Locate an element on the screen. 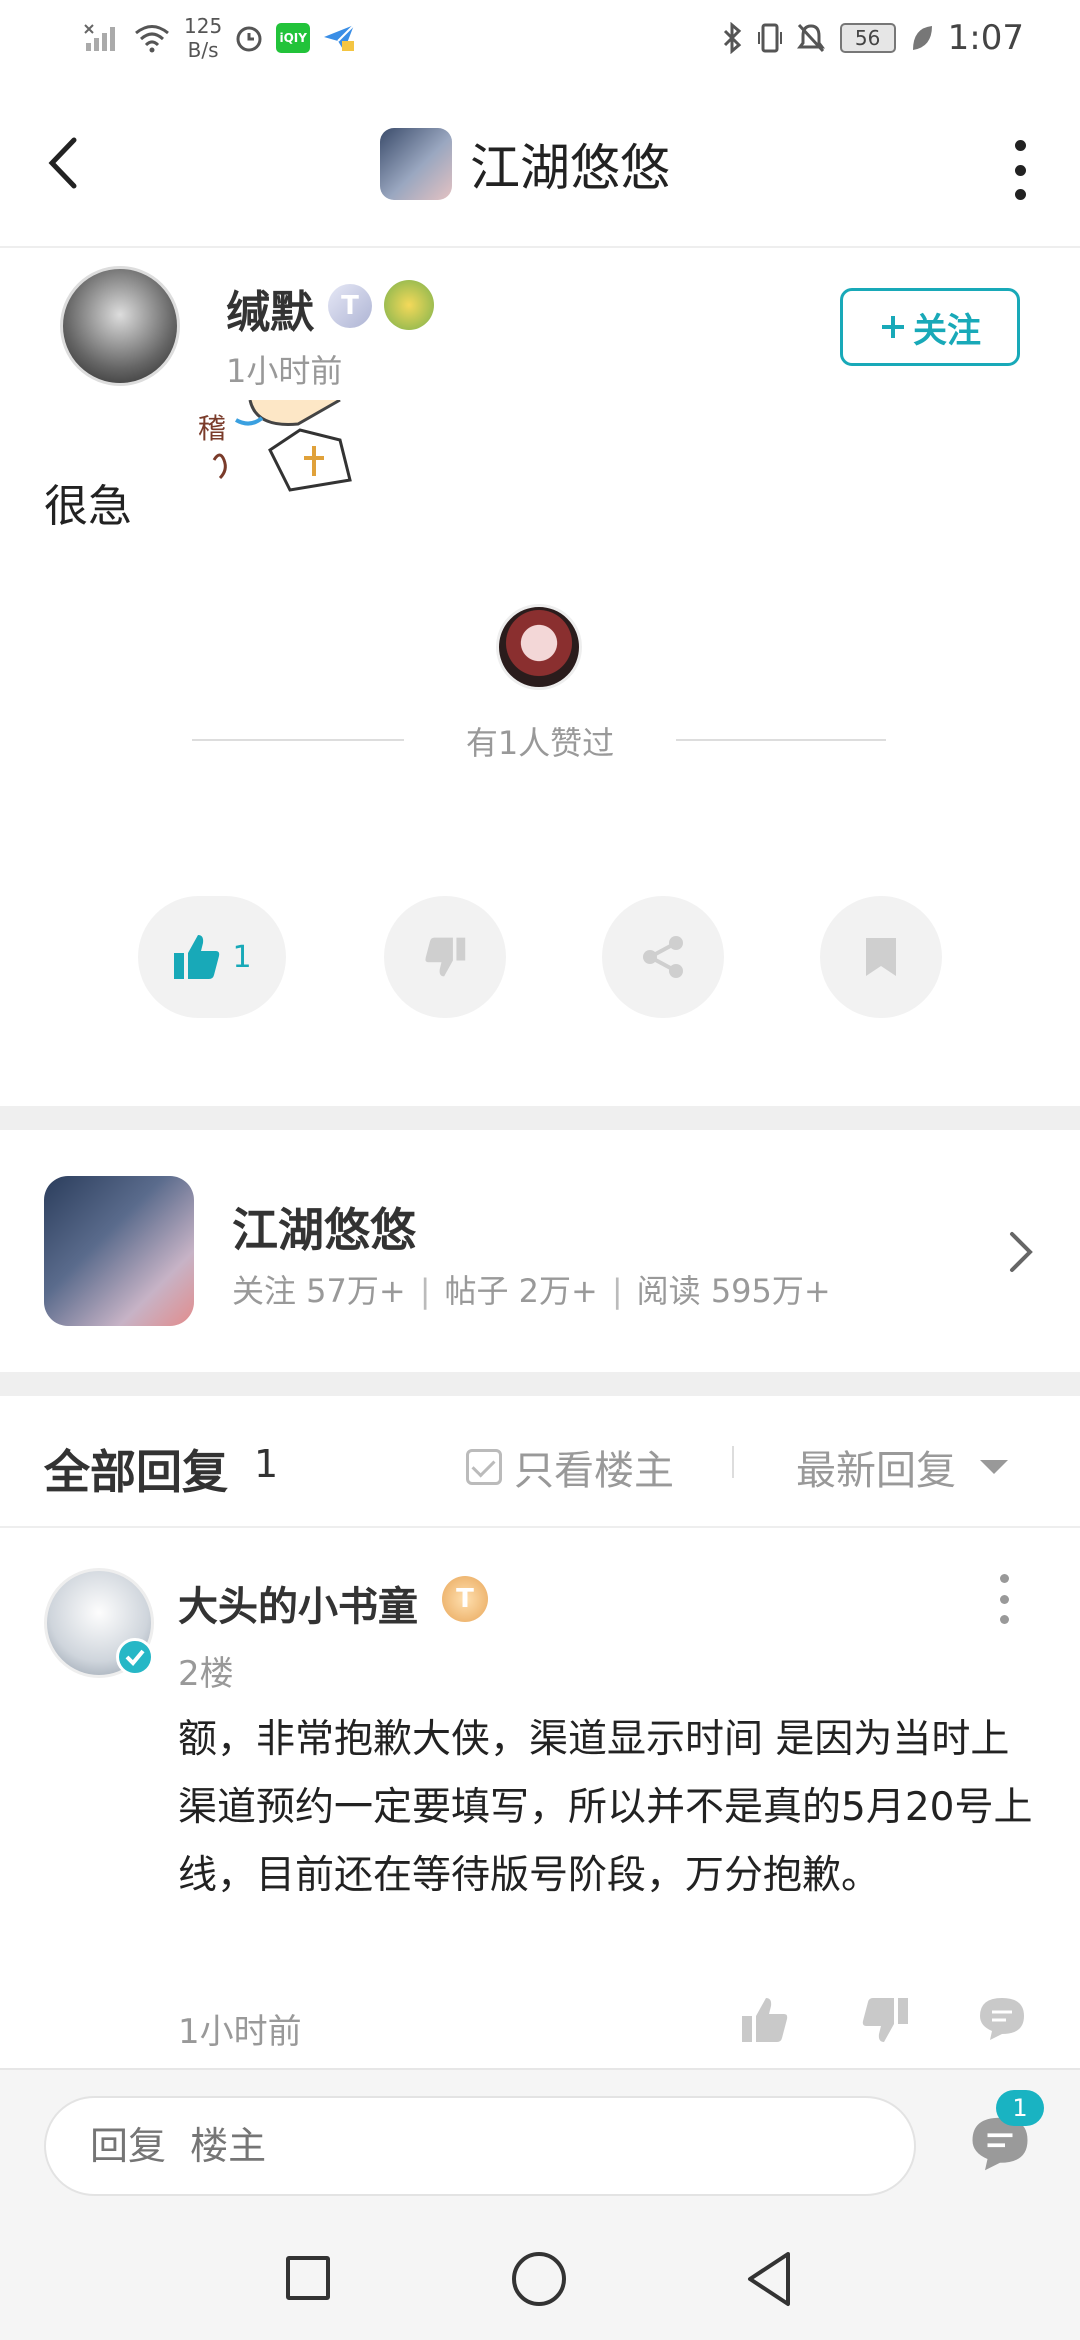 Image resolution: width=1080 pixels, height=2340 pixels. back-triangle-icon is located at coordinates (769, 2279).